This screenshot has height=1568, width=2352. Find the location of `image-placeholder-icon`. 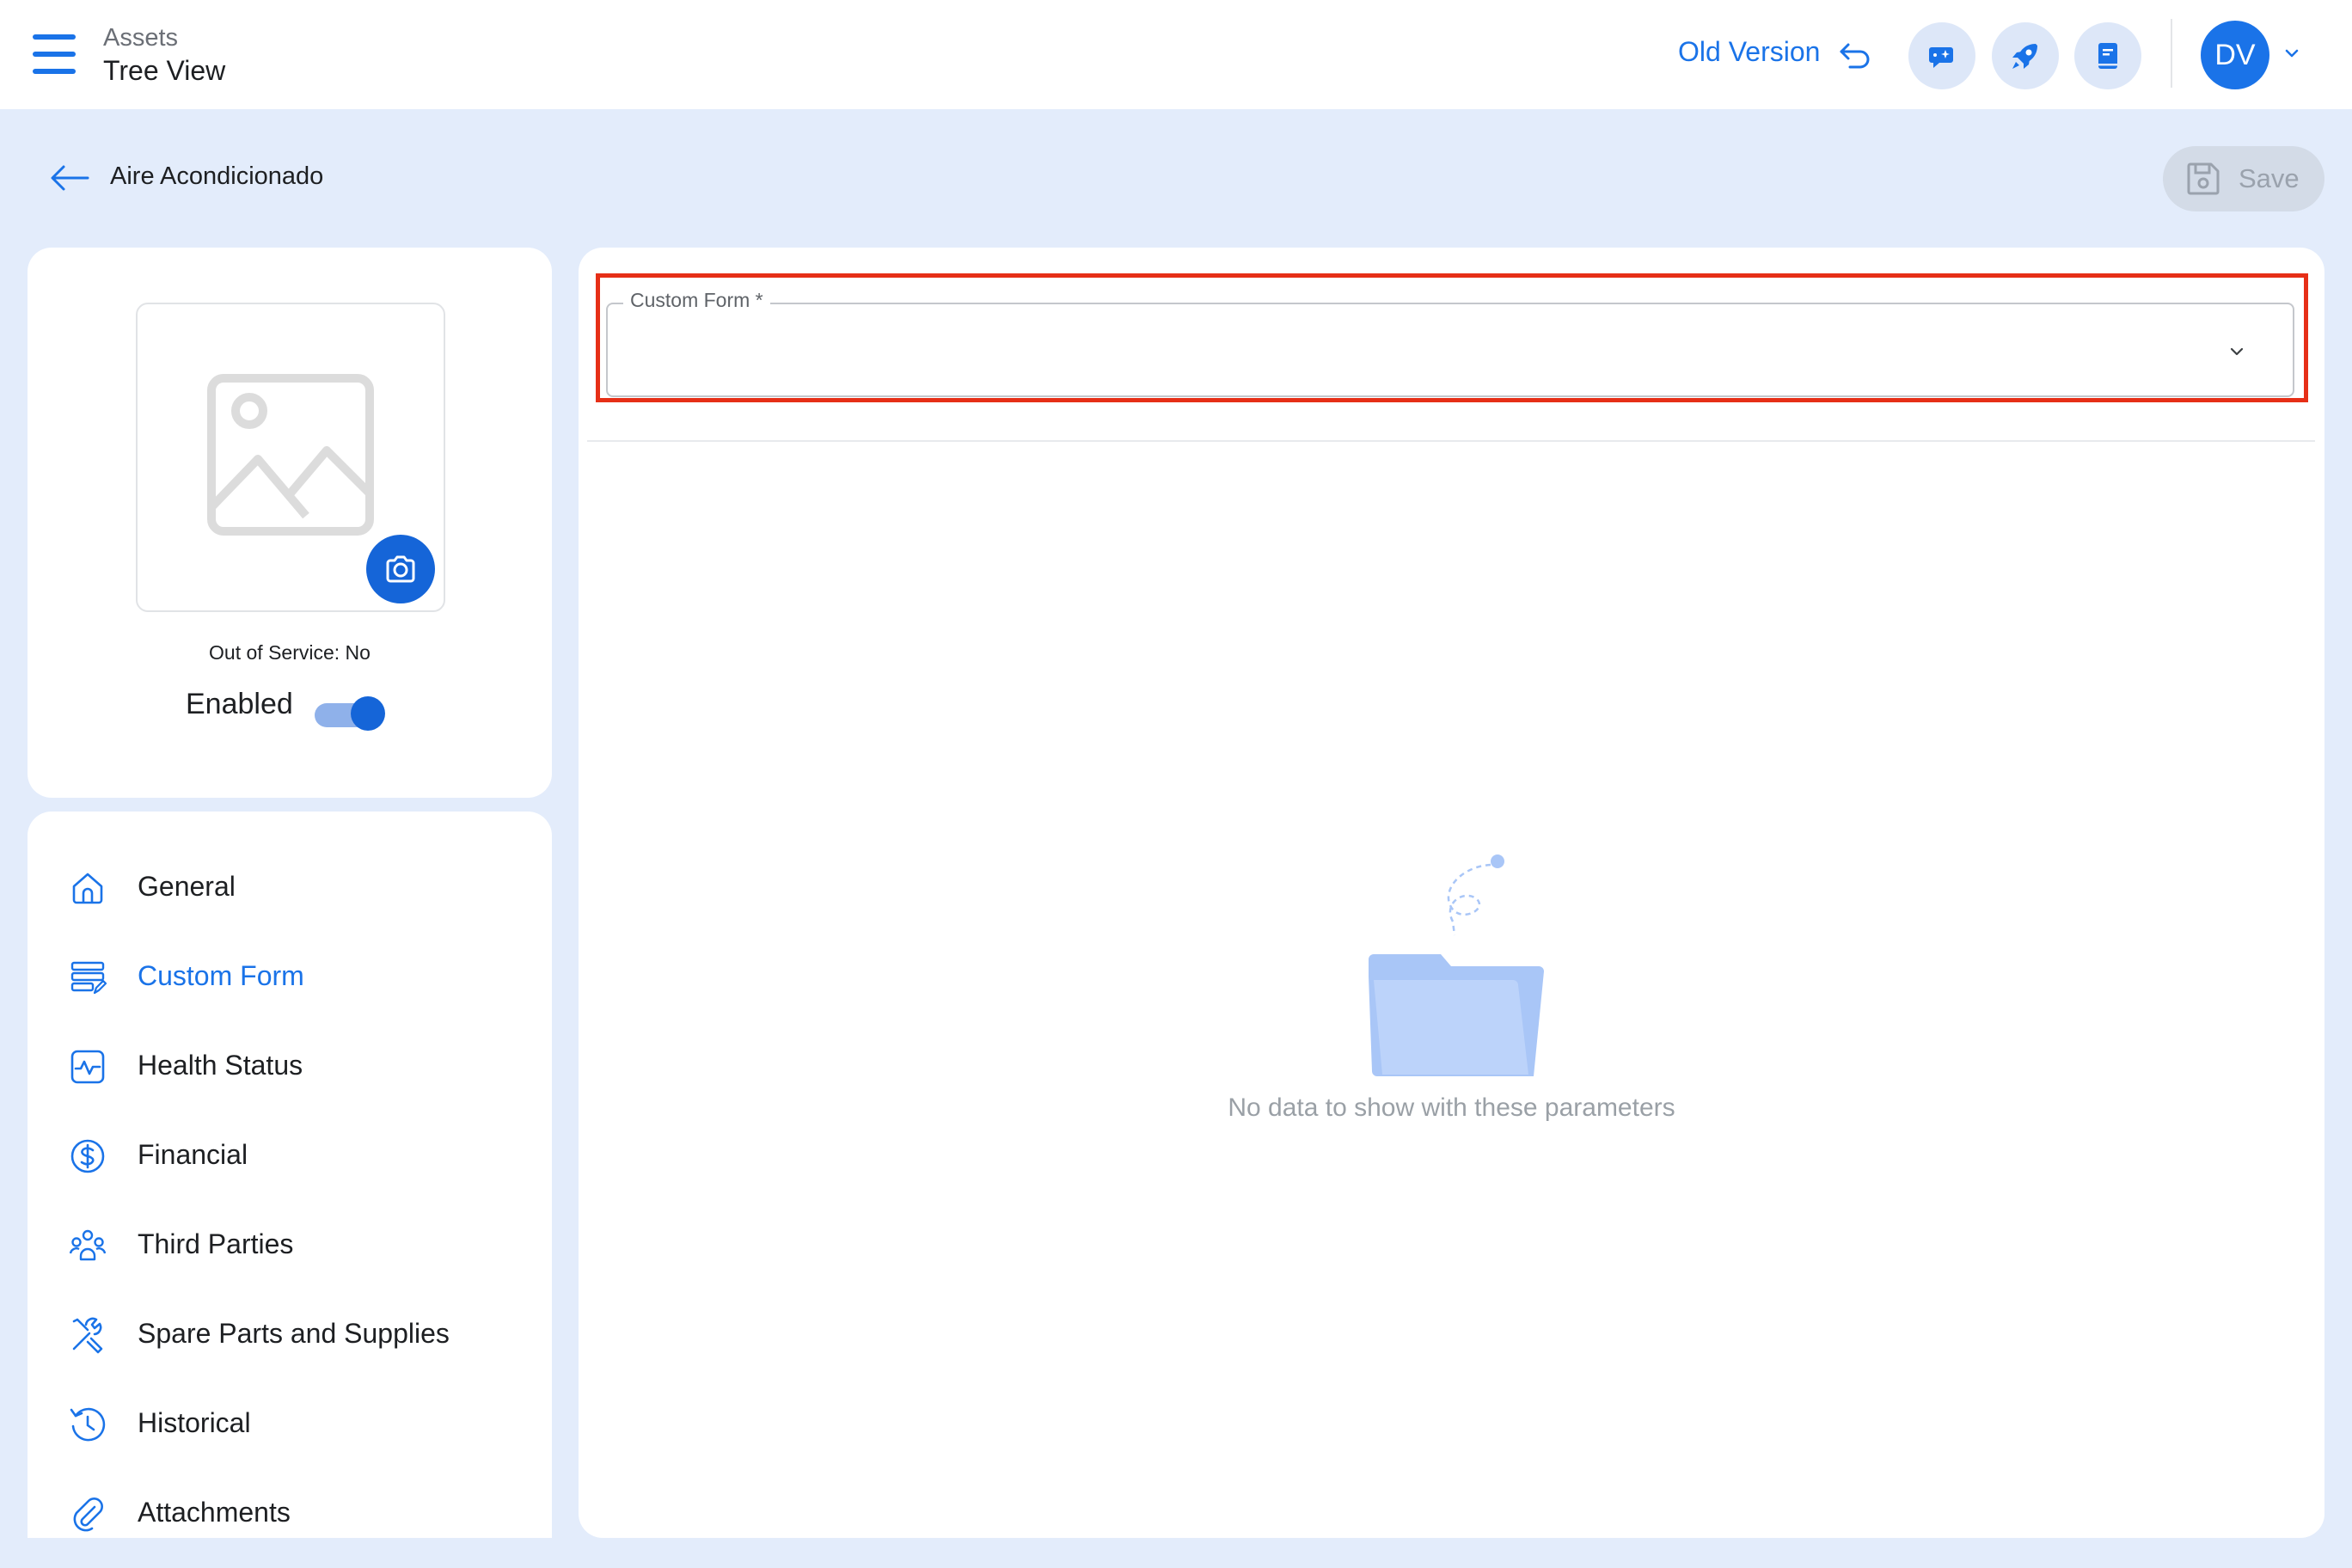

image-placeholder-icon is located at coordinates (290, 455).